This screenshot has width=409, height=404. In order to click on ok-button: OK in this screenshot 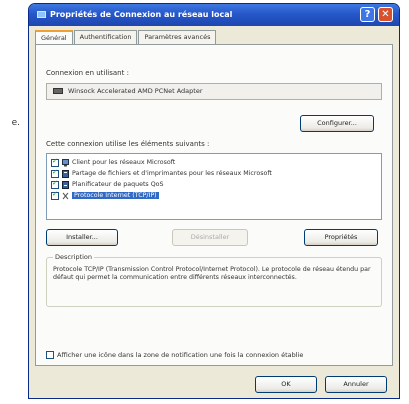, I will do `click(286, 384)`.